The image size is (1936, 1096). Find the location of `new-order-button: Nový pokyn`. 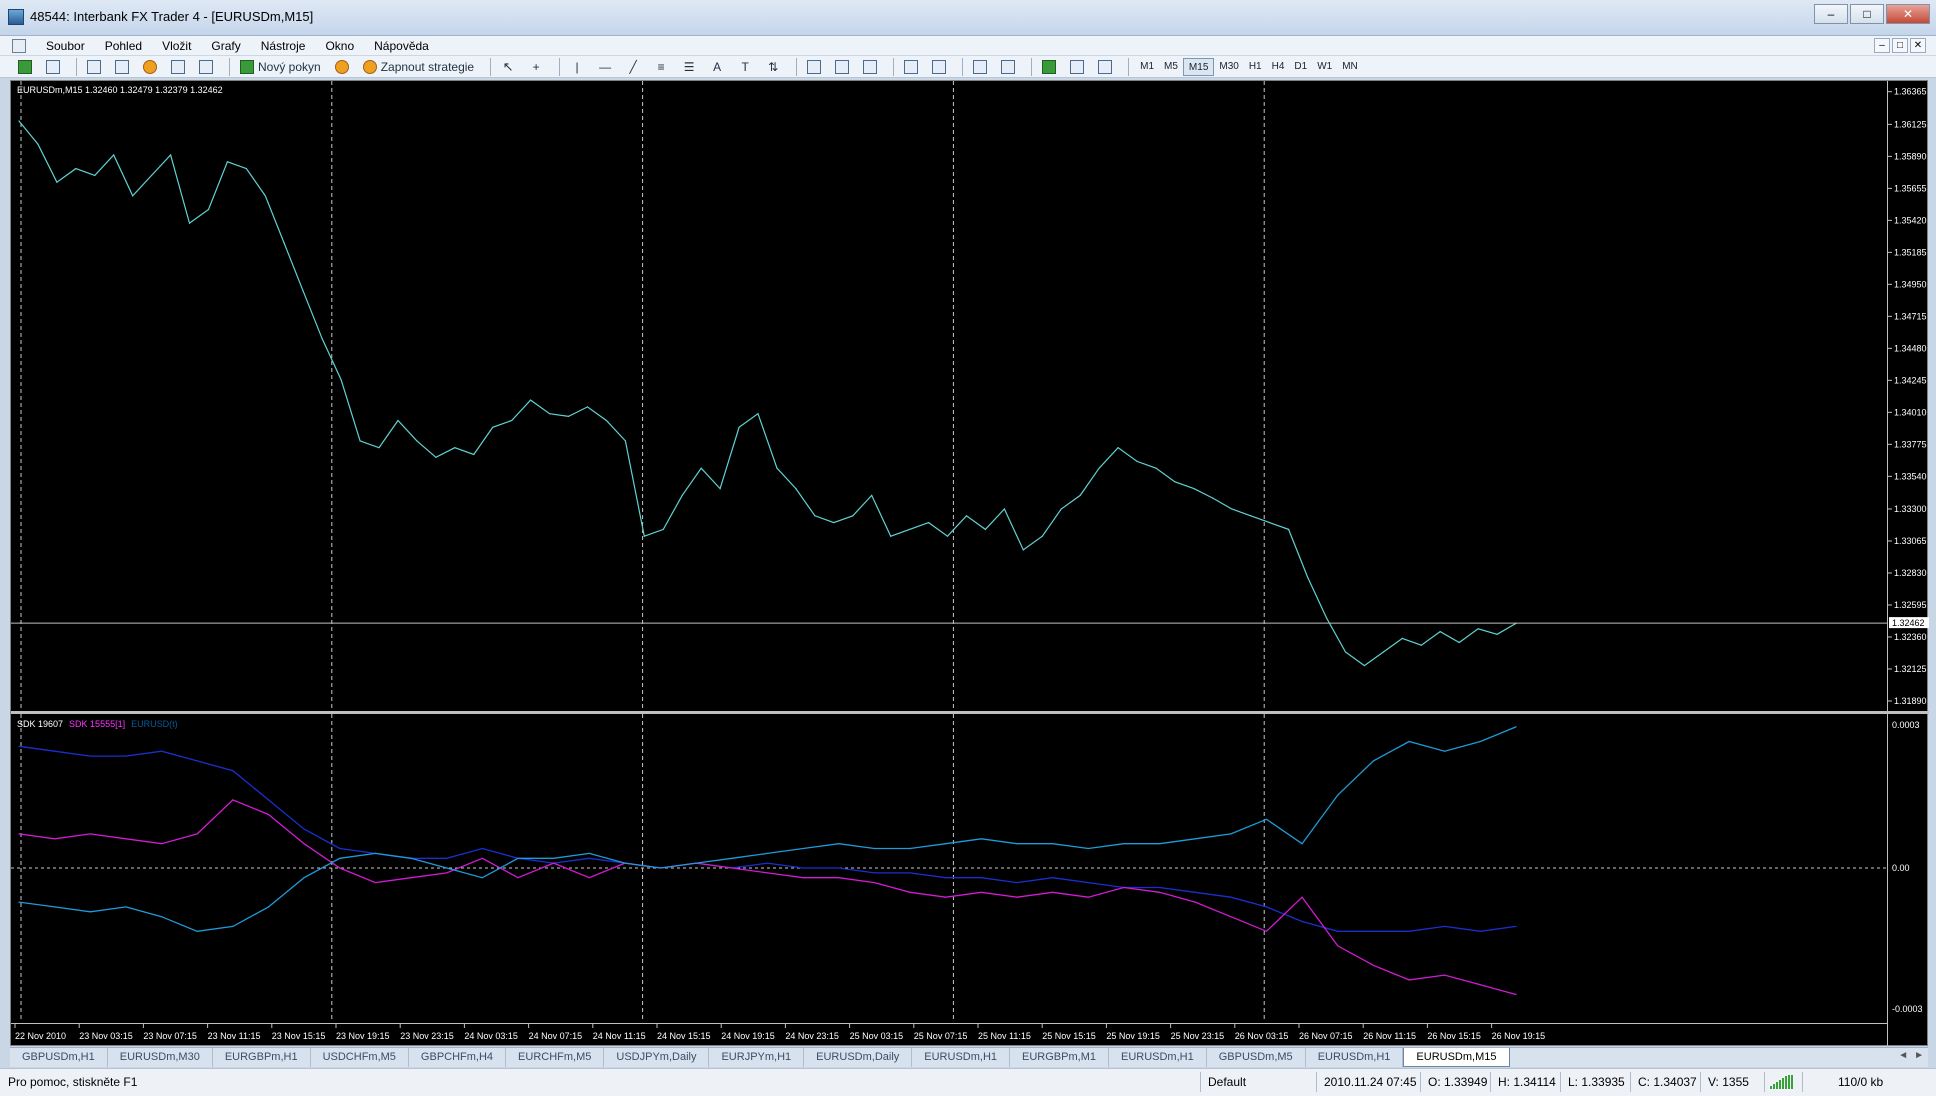

new-order-button: Nový pokyn is located at coordinates (280, 67).